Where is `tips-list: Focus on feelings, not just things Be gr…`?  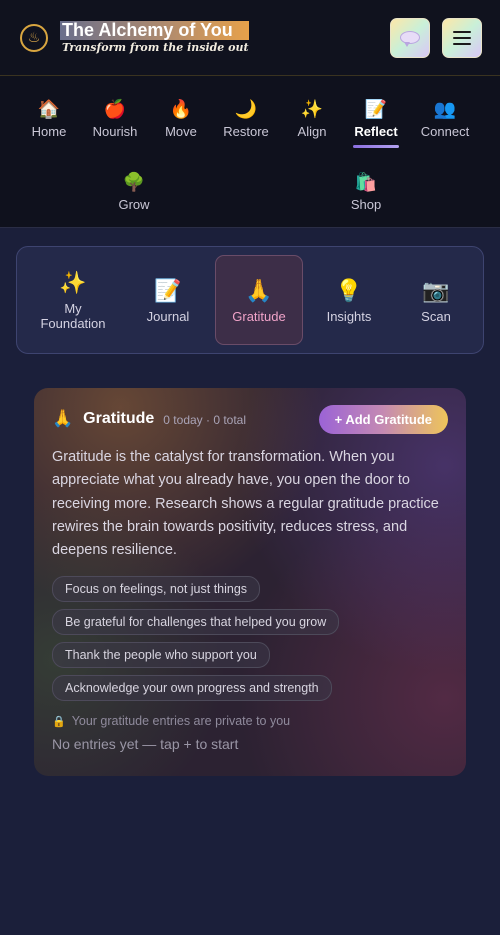
tips-list: Focus on feelings, not just things Be gr… is located at coordinates (250, 642).